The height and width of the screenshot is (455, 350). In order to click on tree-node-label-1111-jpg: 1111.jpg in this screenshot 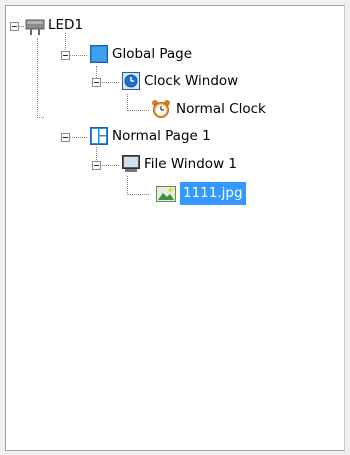, I will do `click(213, 193)`.